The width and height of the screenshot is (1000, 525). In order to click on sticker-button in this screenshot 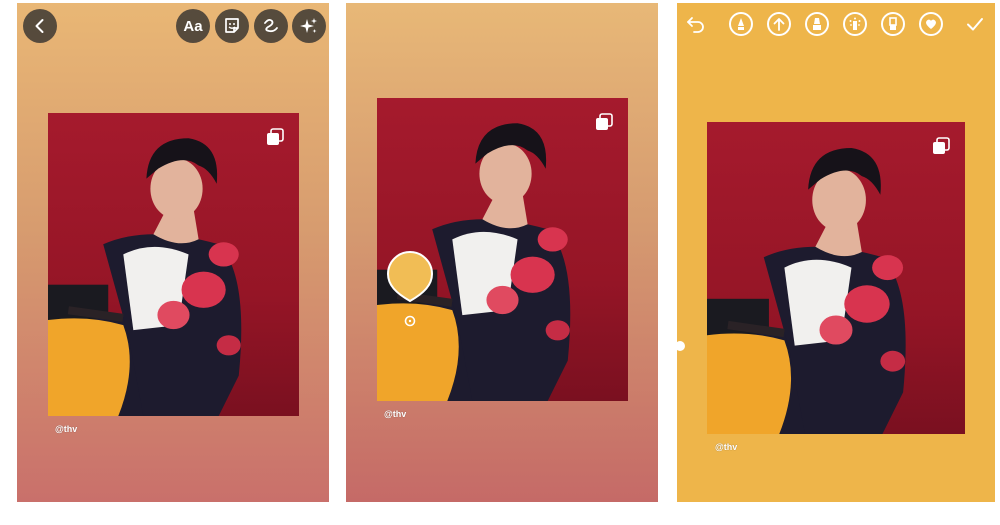, I will do `click(232, 26)`.